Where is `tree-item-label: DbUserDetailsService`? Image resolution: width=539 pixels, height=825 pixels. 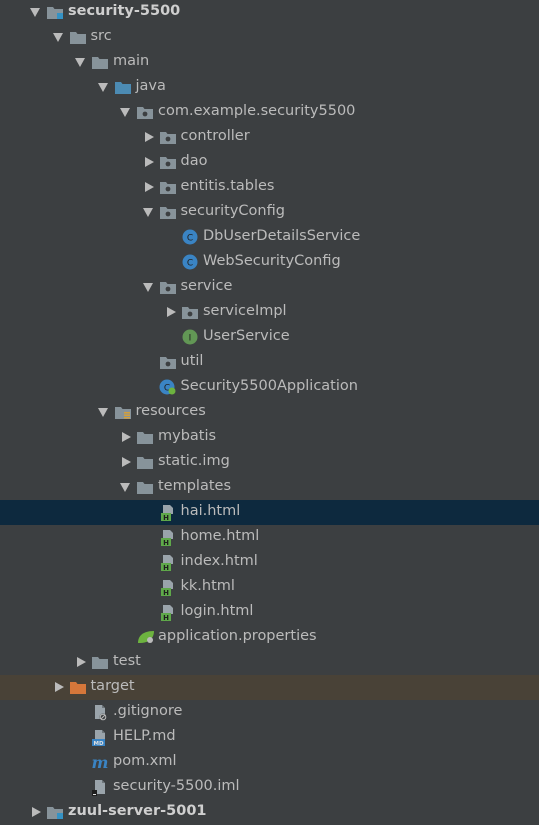 tree-item-label: DbUserDetailsService is located at coordinates (282, 236).